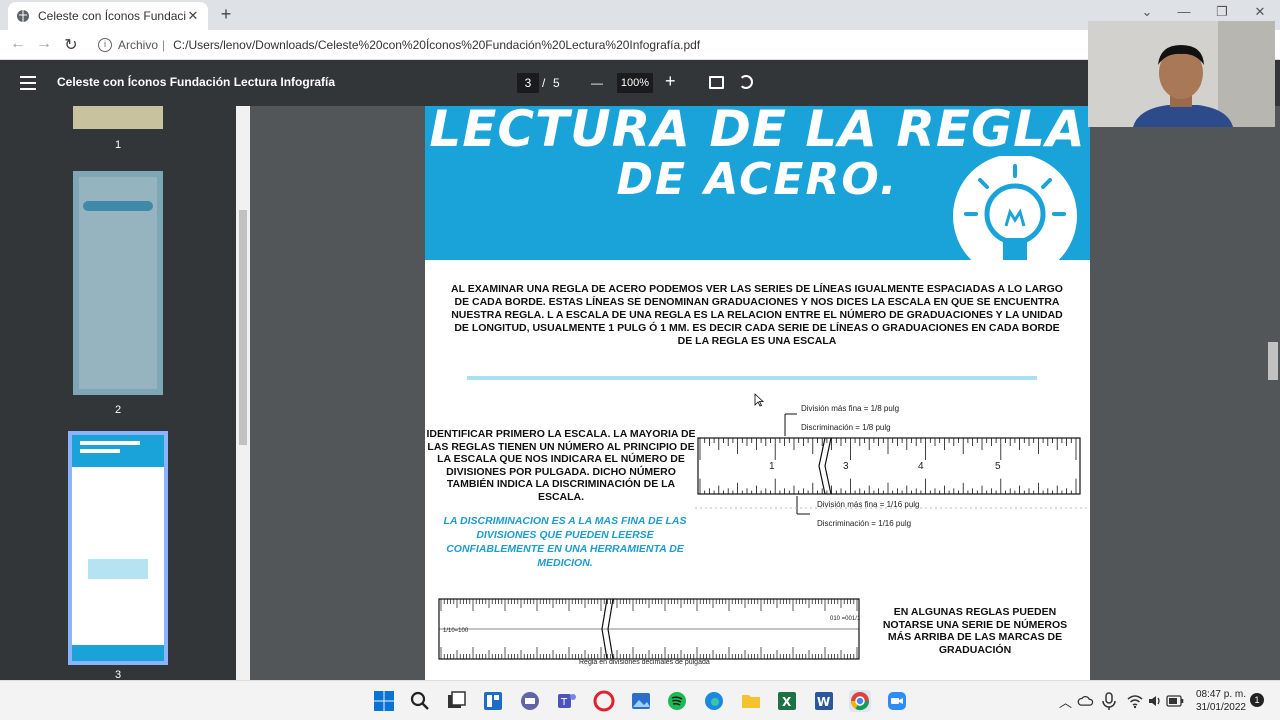 The image size is (1280, 720). Describe the element at coordinates (846, 427) in the screenshot. I see `ruler-label-disc-8: Discriminación = 1/8 pulg` at that location.